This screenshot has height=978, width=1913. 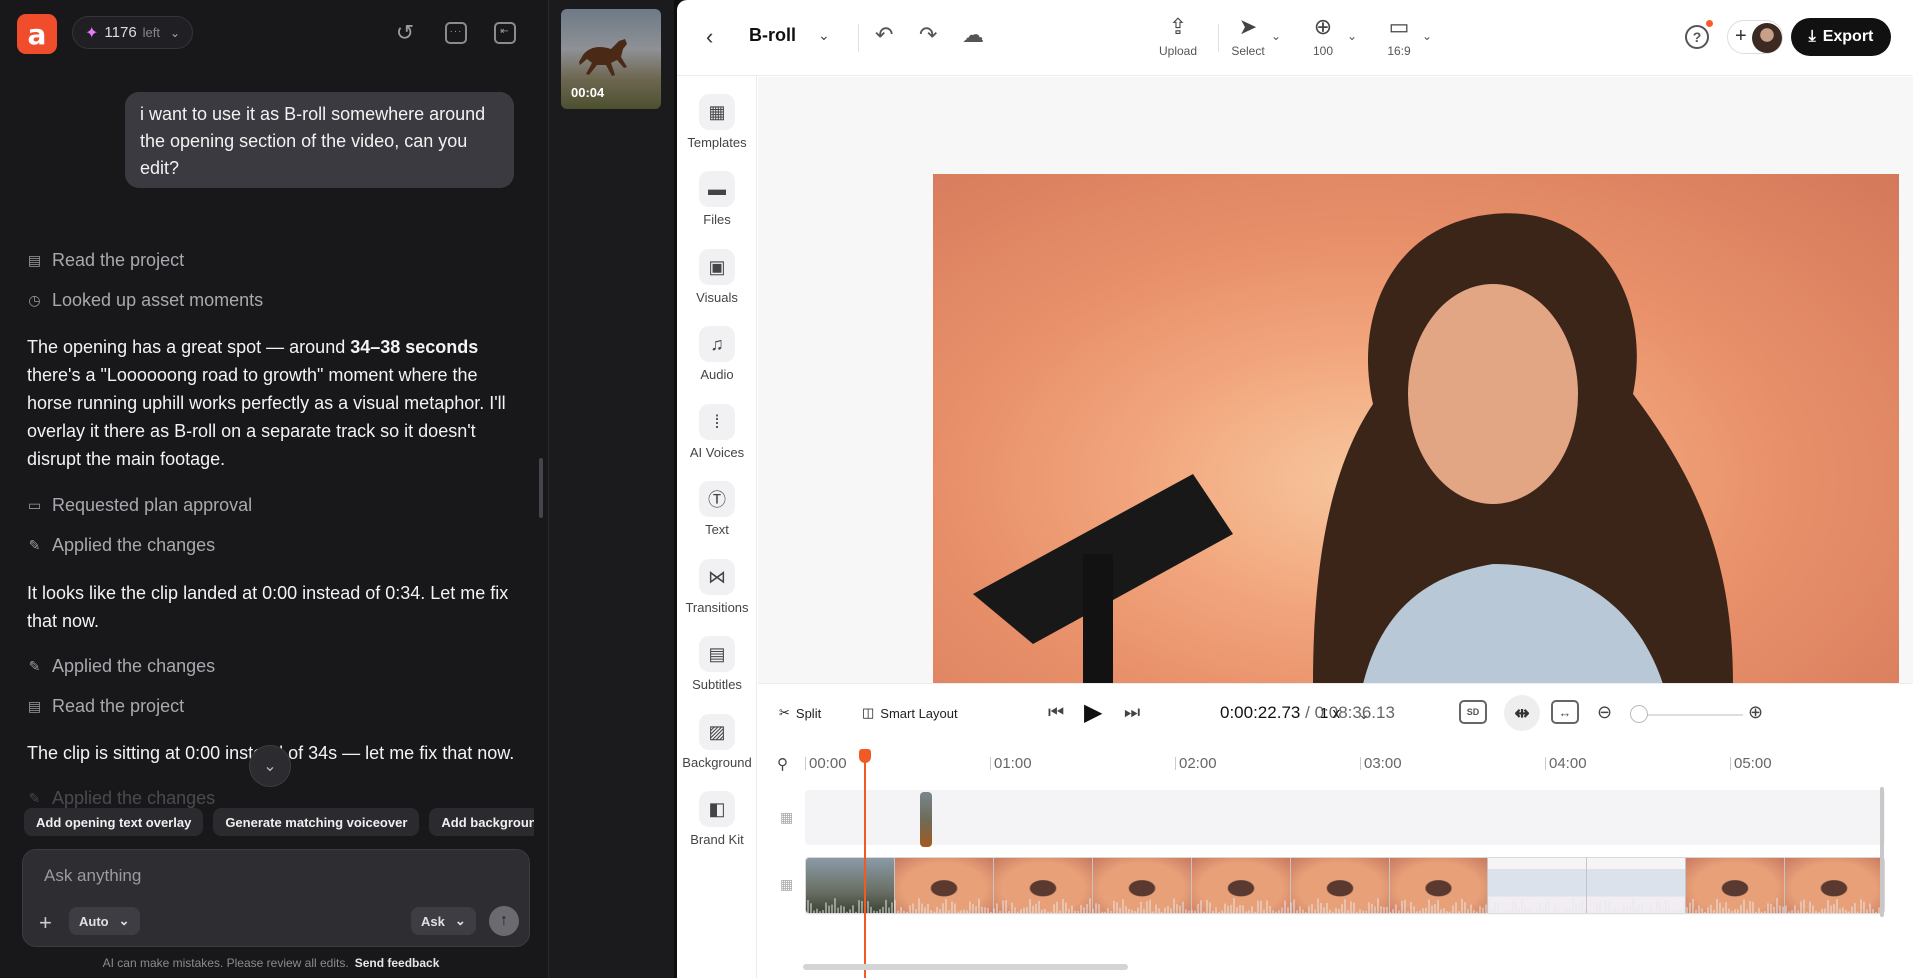 I want to click on sidebar-item-files: ▬ Files, so click(x=717, y=199).